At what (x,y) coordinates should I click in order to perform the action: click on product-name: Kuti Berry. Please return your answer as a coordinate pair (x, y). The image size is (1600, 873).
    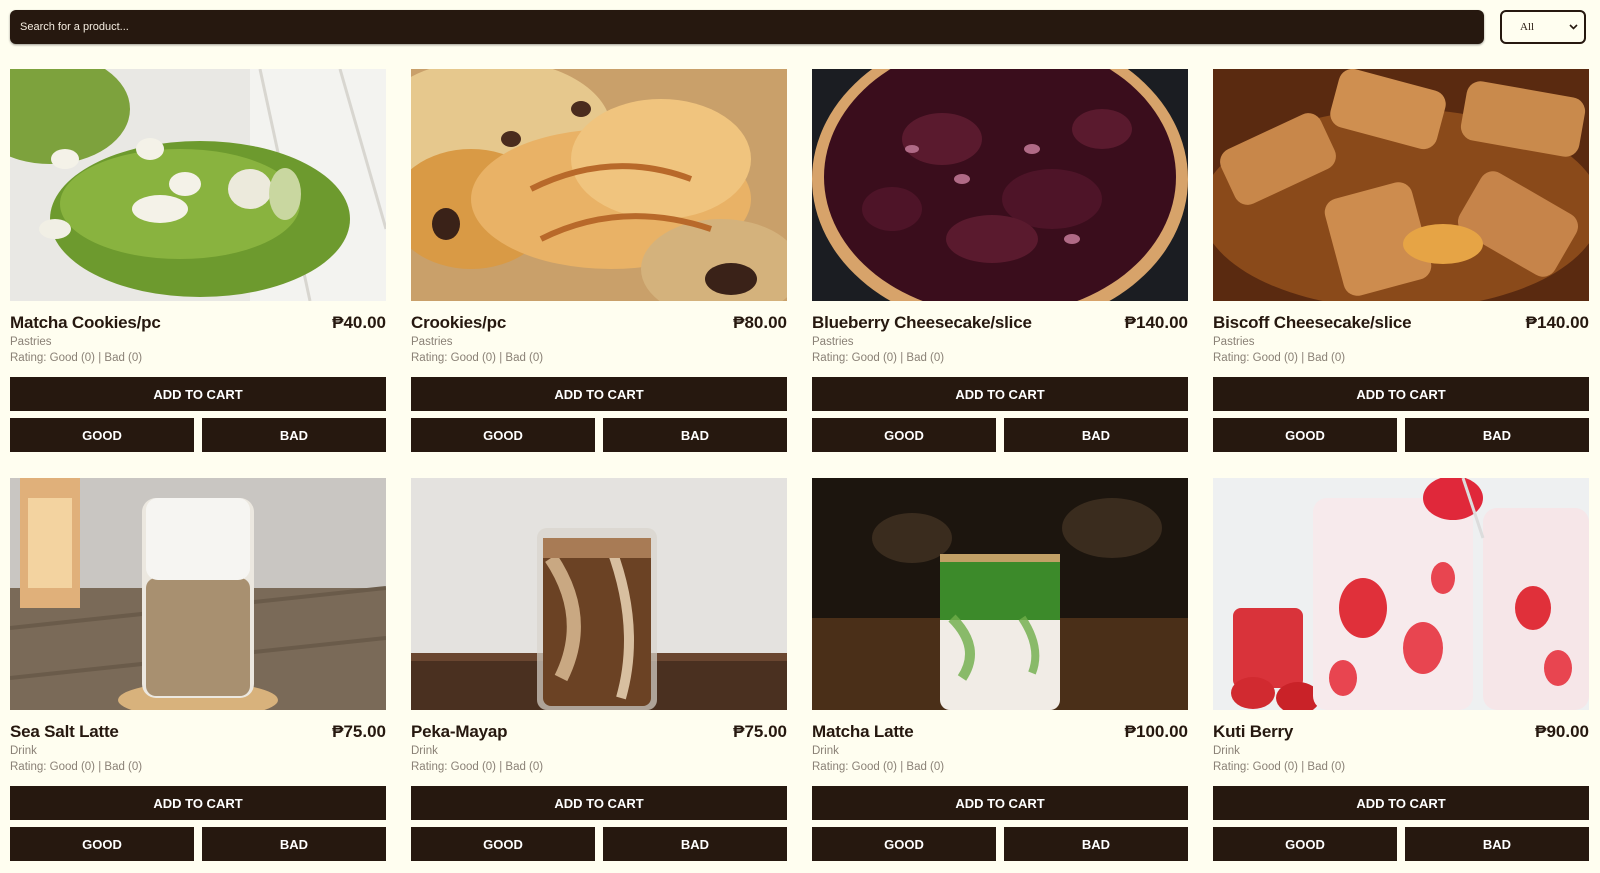
    Looking at the image, I should click on (1253, 731).